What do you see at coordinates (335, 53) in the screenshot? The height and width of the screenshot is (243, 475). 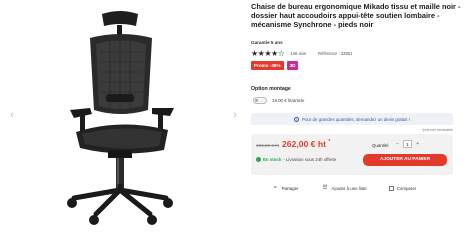 I see `reference-text: Référence : 32851` at bounding box center [335, 53].